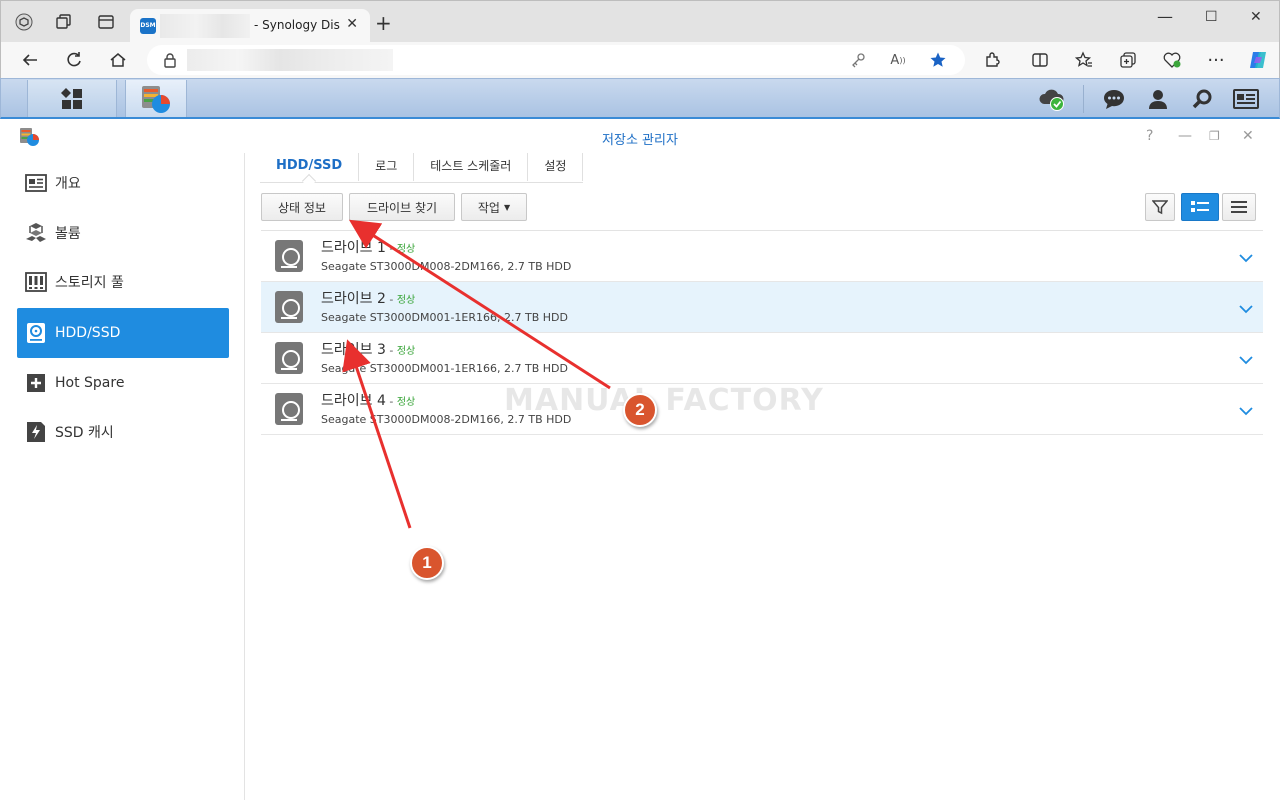  I want to click on sidebar-item-storage-pool: 스토리지 풀, so click(123, 282).